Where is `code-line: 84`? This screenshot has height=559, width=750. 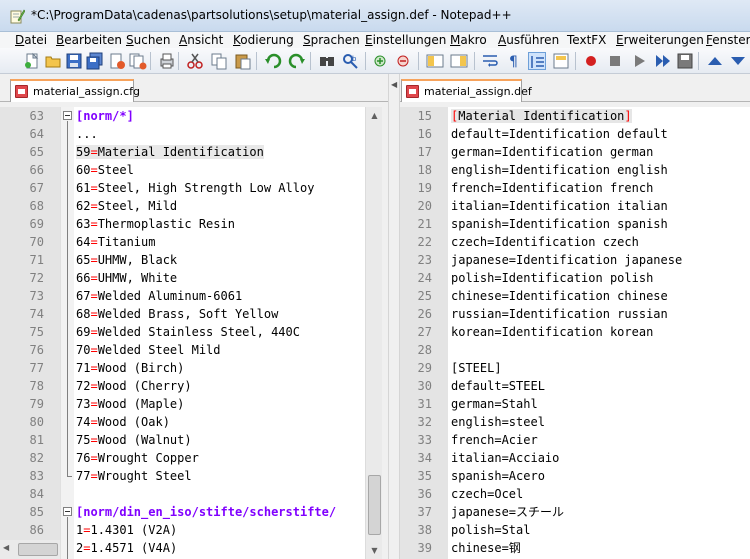 code-line: 84 is located at coordinates (182, 494).